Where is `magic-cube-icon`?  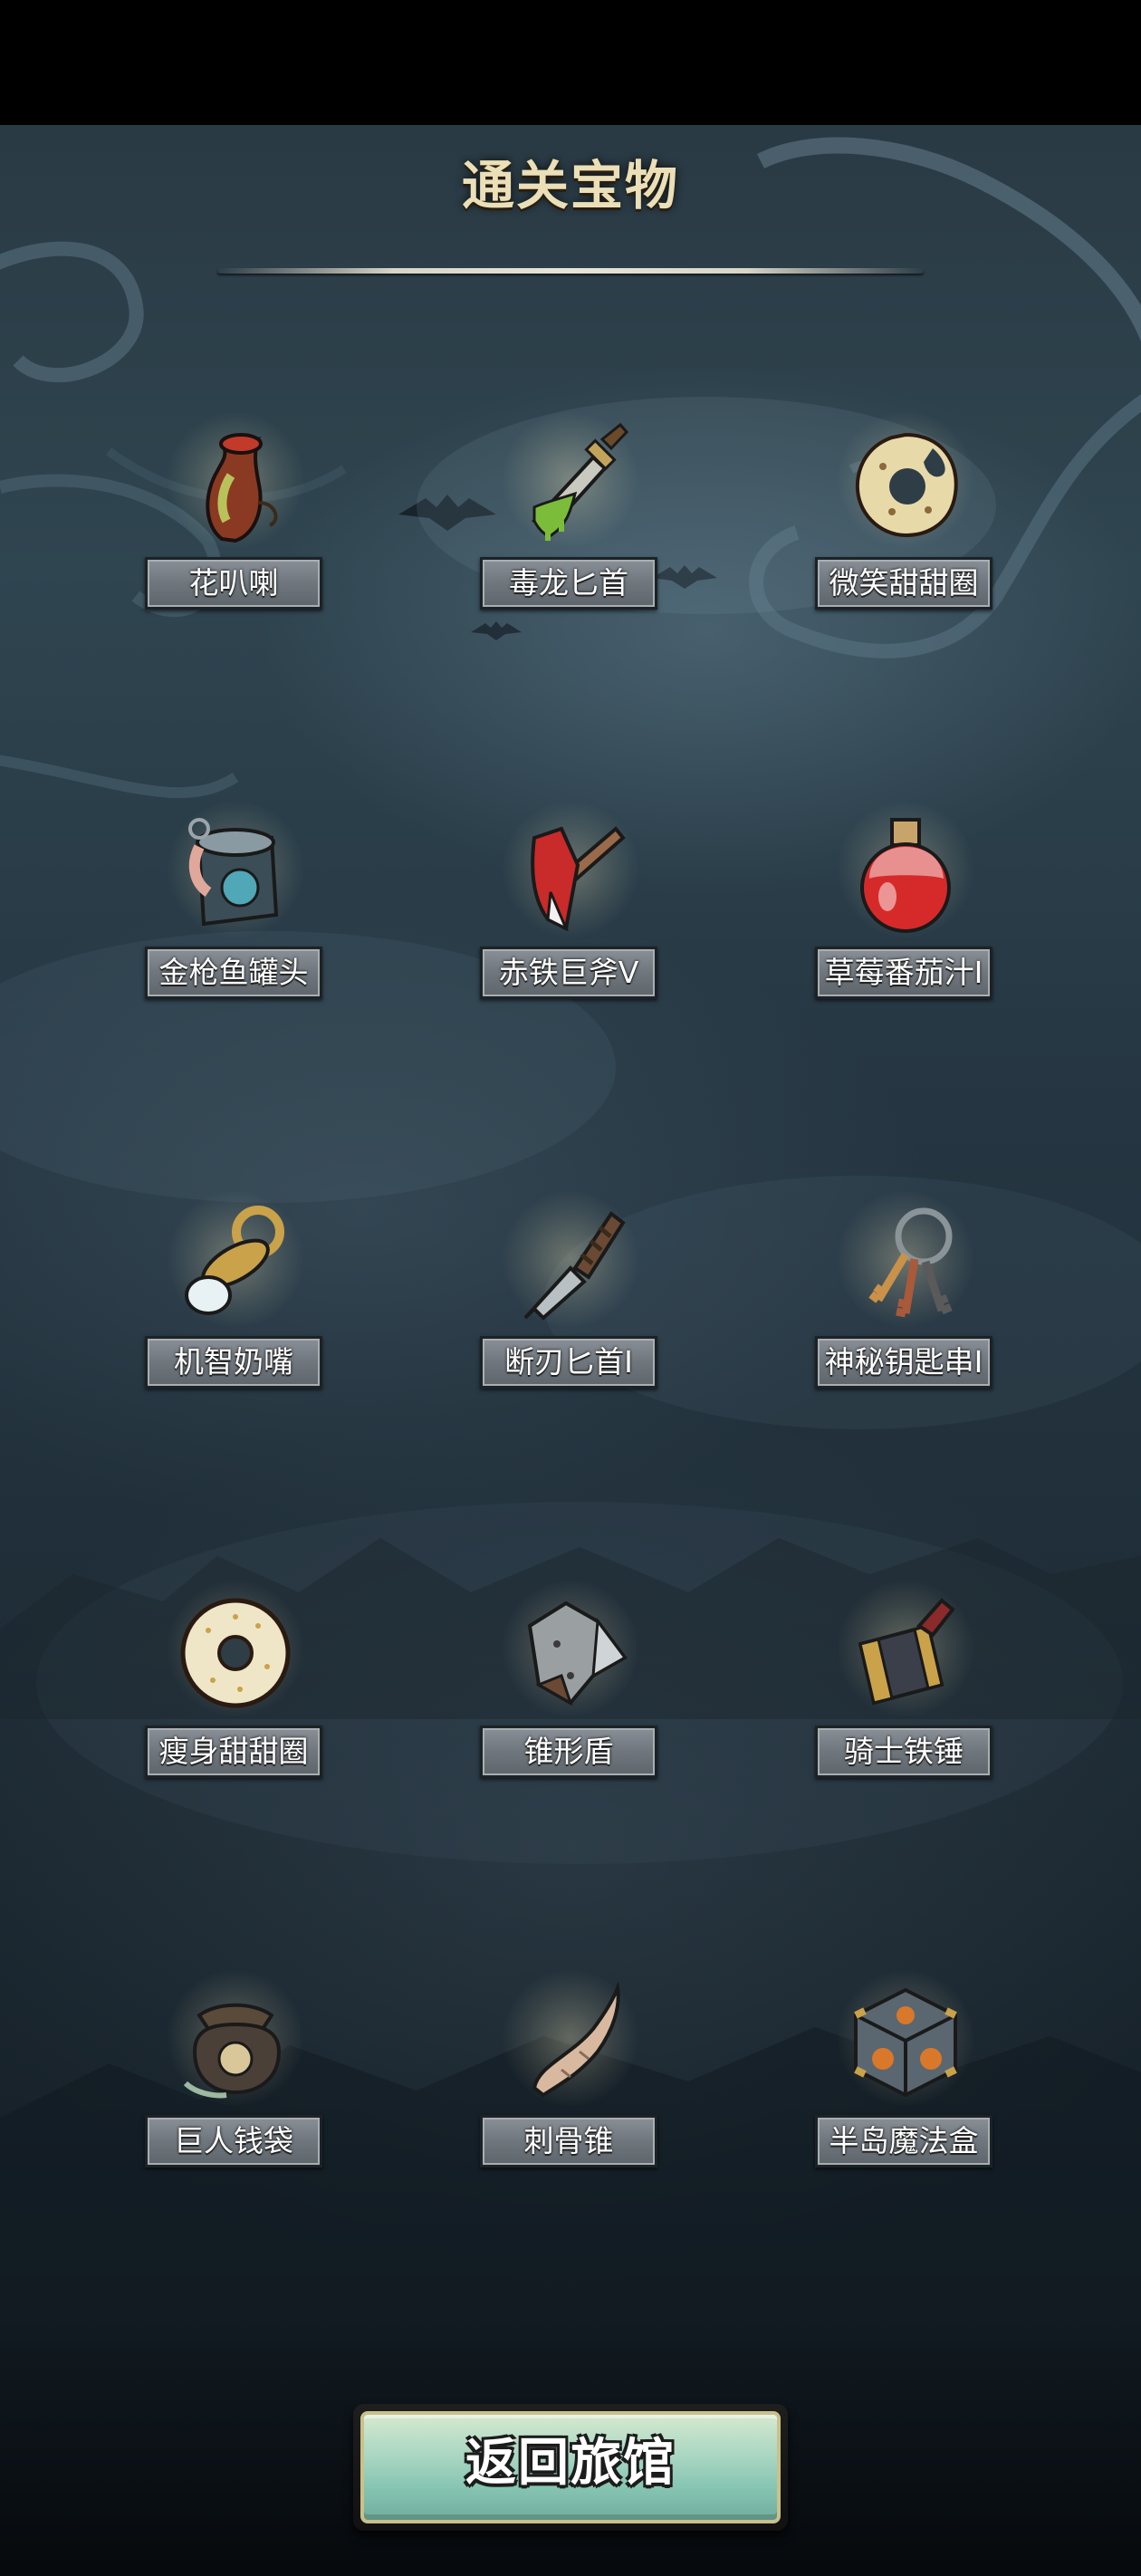 magic-cube-icon is located at coordinates (905, 2042).